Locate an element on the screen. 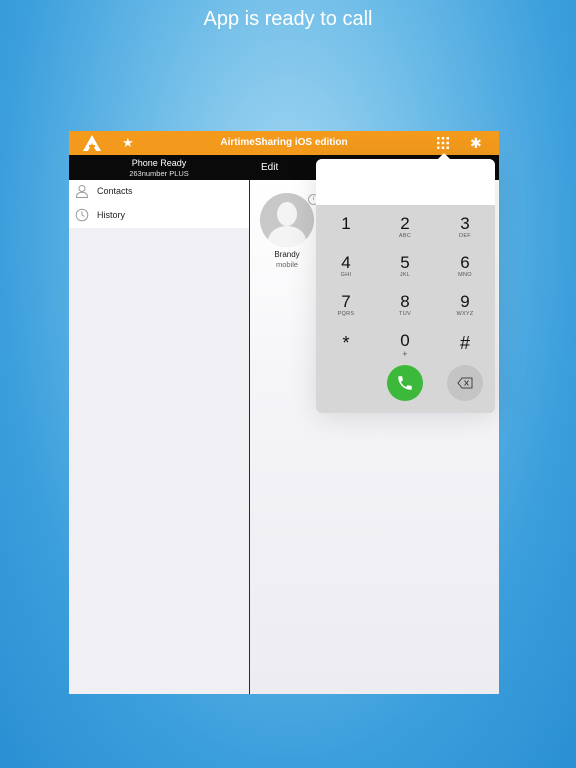  backspace-icon is located at coordinates (465, 383).